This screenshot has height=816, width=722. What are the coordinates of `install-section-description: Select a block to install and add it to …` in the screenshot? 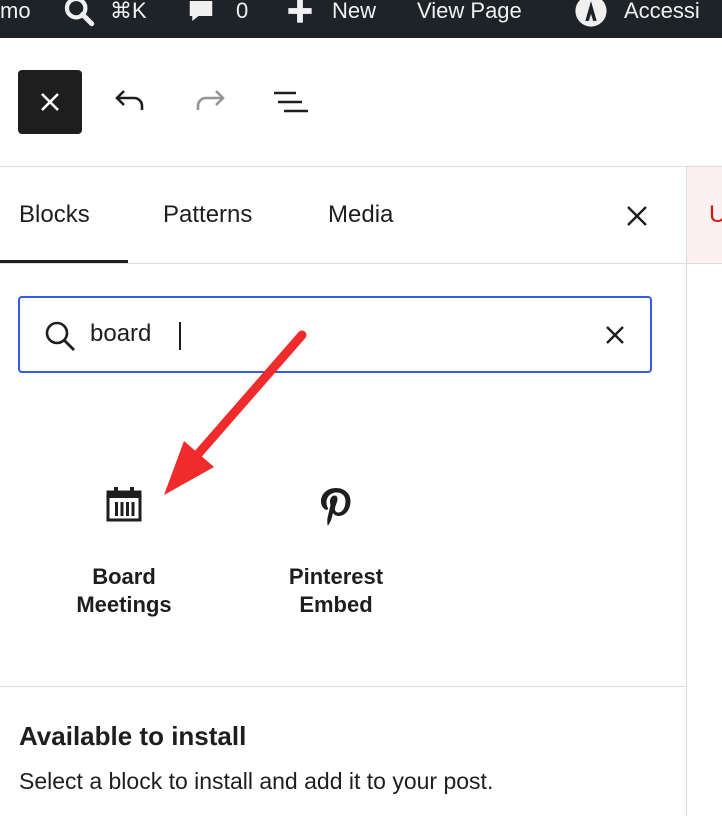 It's located at (256, 781).